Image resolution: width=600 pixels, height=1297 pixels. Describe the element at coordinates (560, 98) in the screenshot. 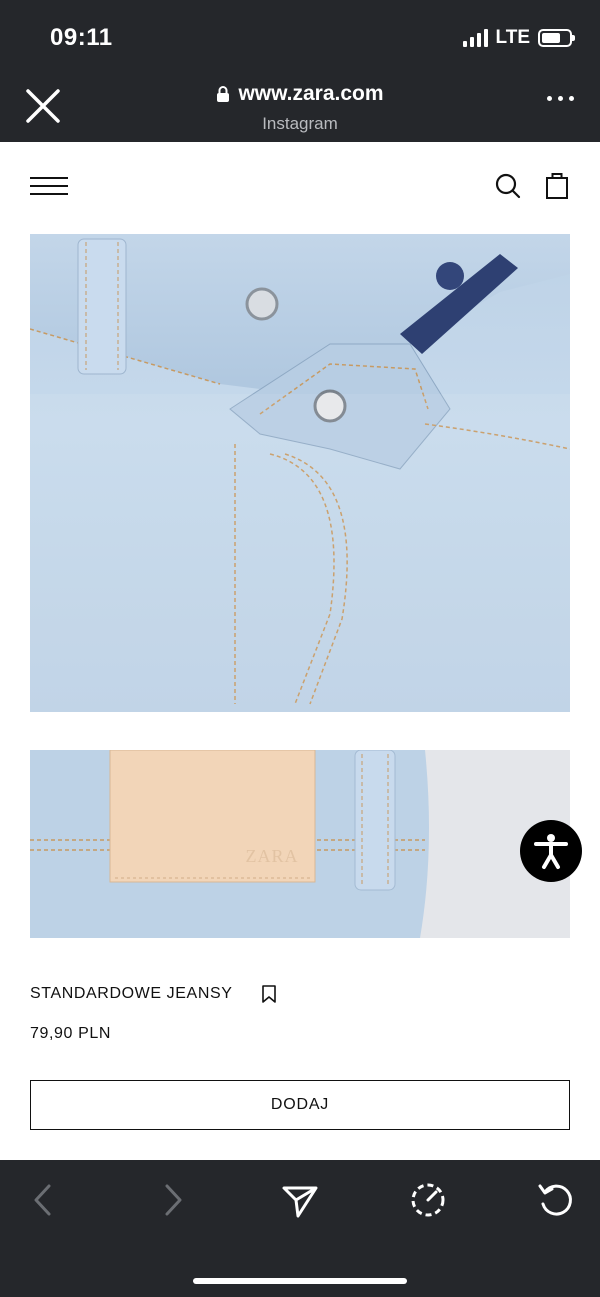

I see `more-dots-icon` at that location.